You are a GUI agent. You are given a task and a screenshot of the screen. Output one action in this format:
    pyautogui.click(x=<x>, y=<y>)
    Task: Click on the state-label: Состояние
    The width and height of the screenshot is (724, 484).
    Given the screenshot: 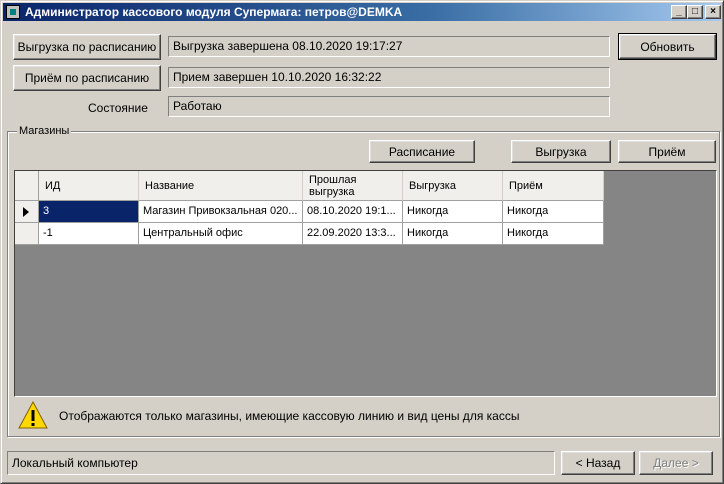 What is the action you would take?
    pyautogui.click(x=118, y=108)
    